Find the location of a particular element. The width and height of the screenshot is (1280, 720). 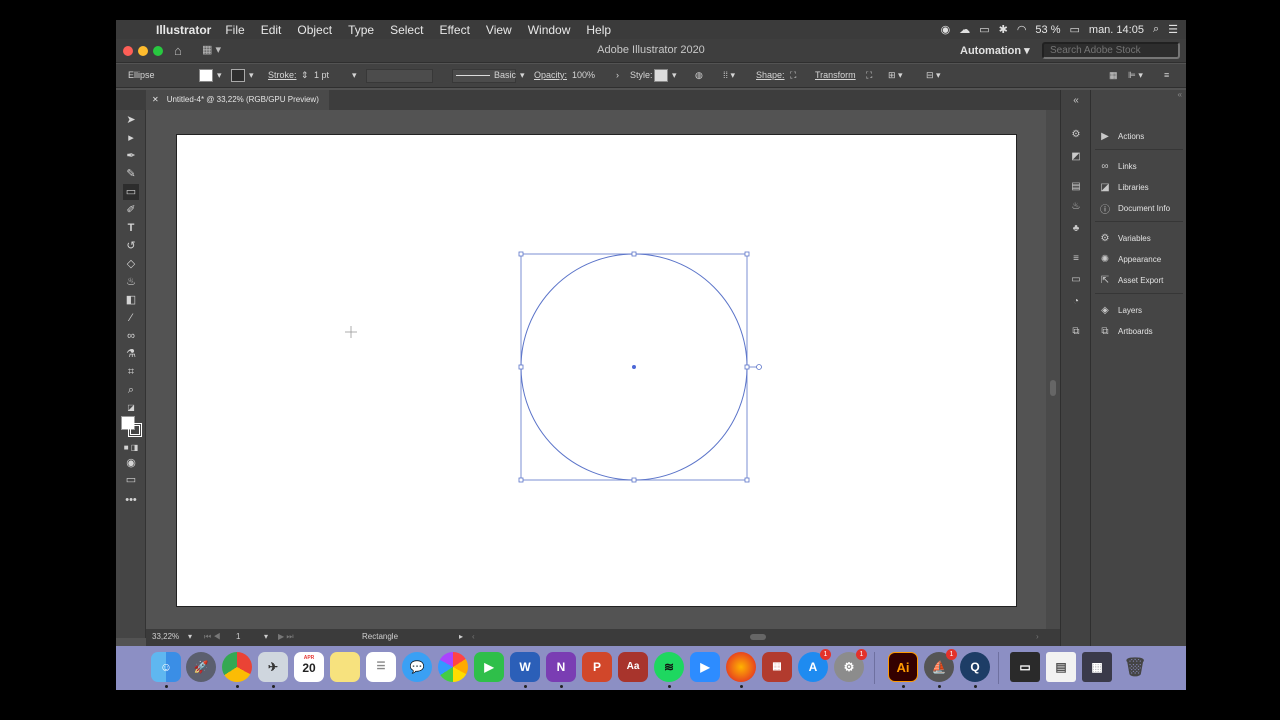

status-menu-icon: ▸ is located at coordinates (461, 636).